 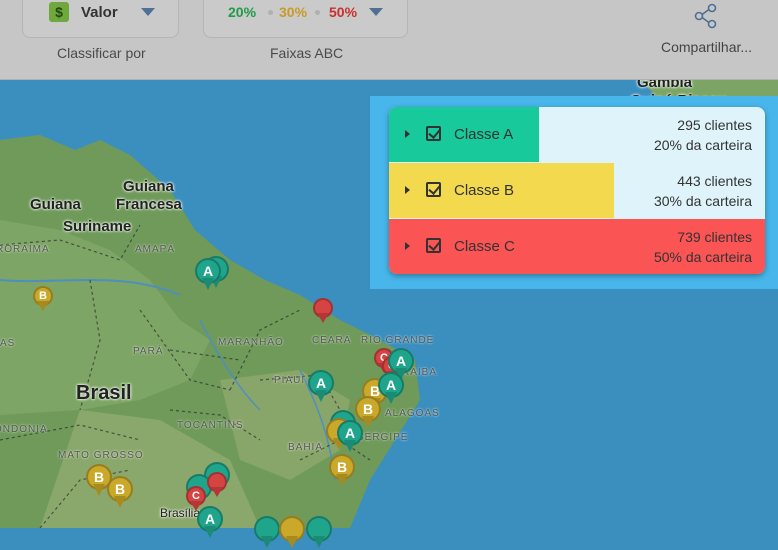 What do you see at coordinates (702, 145) in the screenshot?
I see `class-portfolio-share: 20% da carteira` at bounding box center [702, 145].